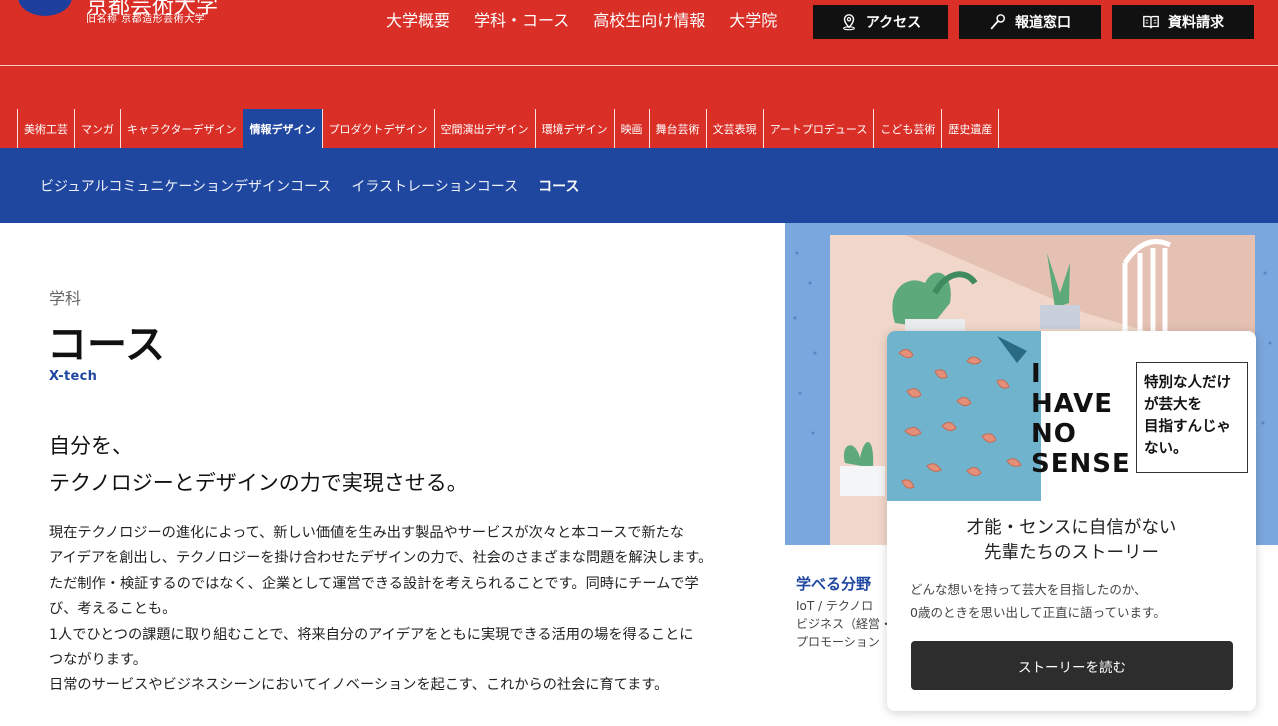 The height and width of the screenshot is (726, 1278). I want to click on desc-line: どんな想いを持って芸大を目指したのか、, so click(1028, 589).